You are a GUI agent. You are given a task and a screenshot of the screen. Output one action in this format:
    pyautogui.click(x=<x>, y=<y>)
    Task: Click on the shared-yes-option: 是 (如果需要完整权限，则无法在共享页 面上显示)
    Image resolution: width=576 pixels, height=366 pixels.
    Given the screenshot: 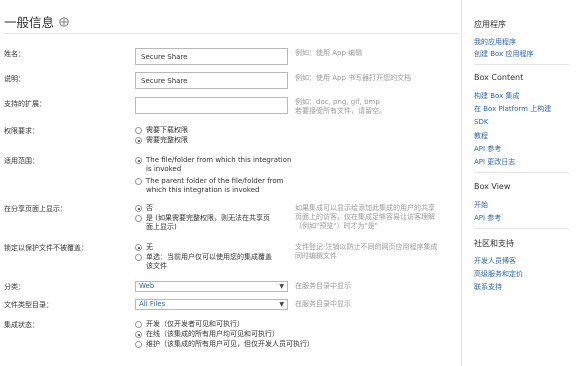 What is the action you would take?
    pyautogui.click(x=202, y=223)
    